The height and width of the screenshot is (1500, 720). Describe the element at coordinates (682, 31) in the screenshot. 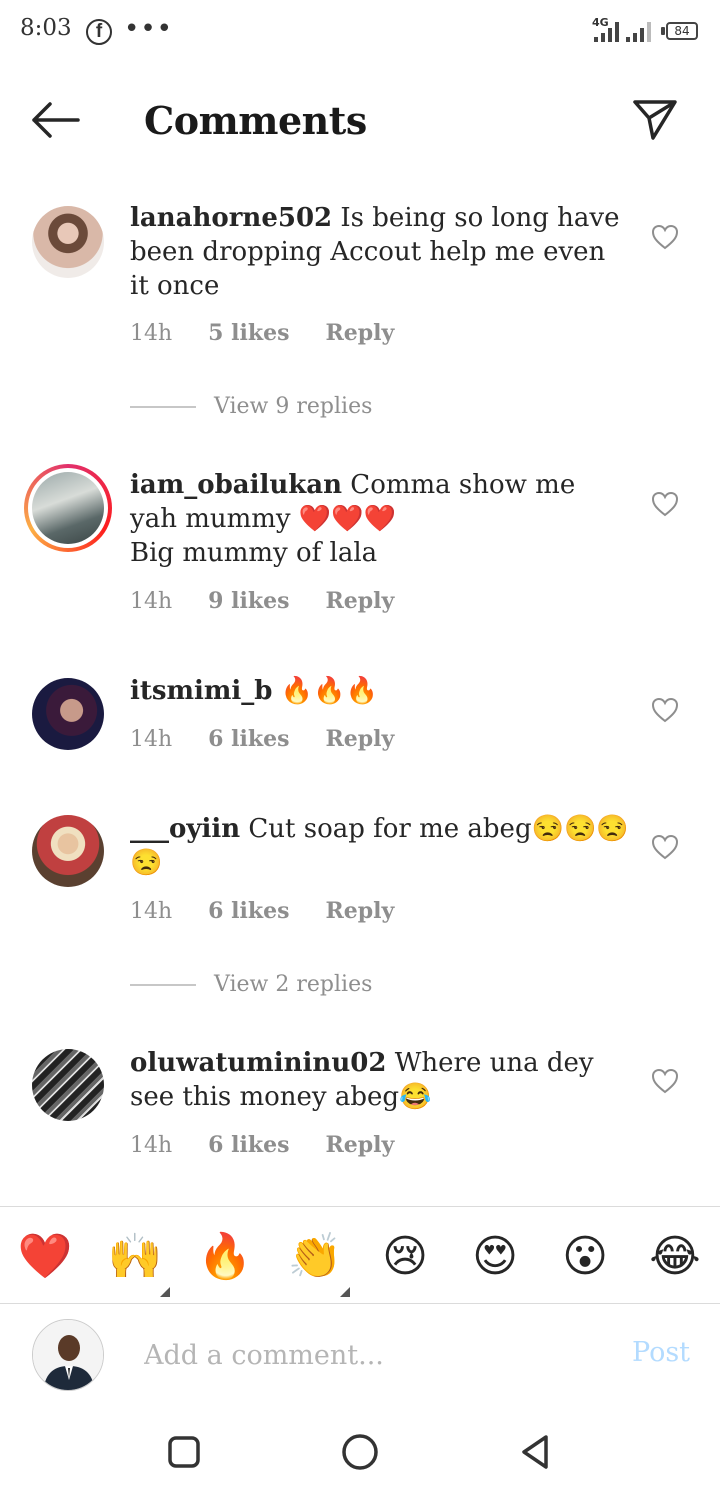

I see `battery-icon: 84` at that location.